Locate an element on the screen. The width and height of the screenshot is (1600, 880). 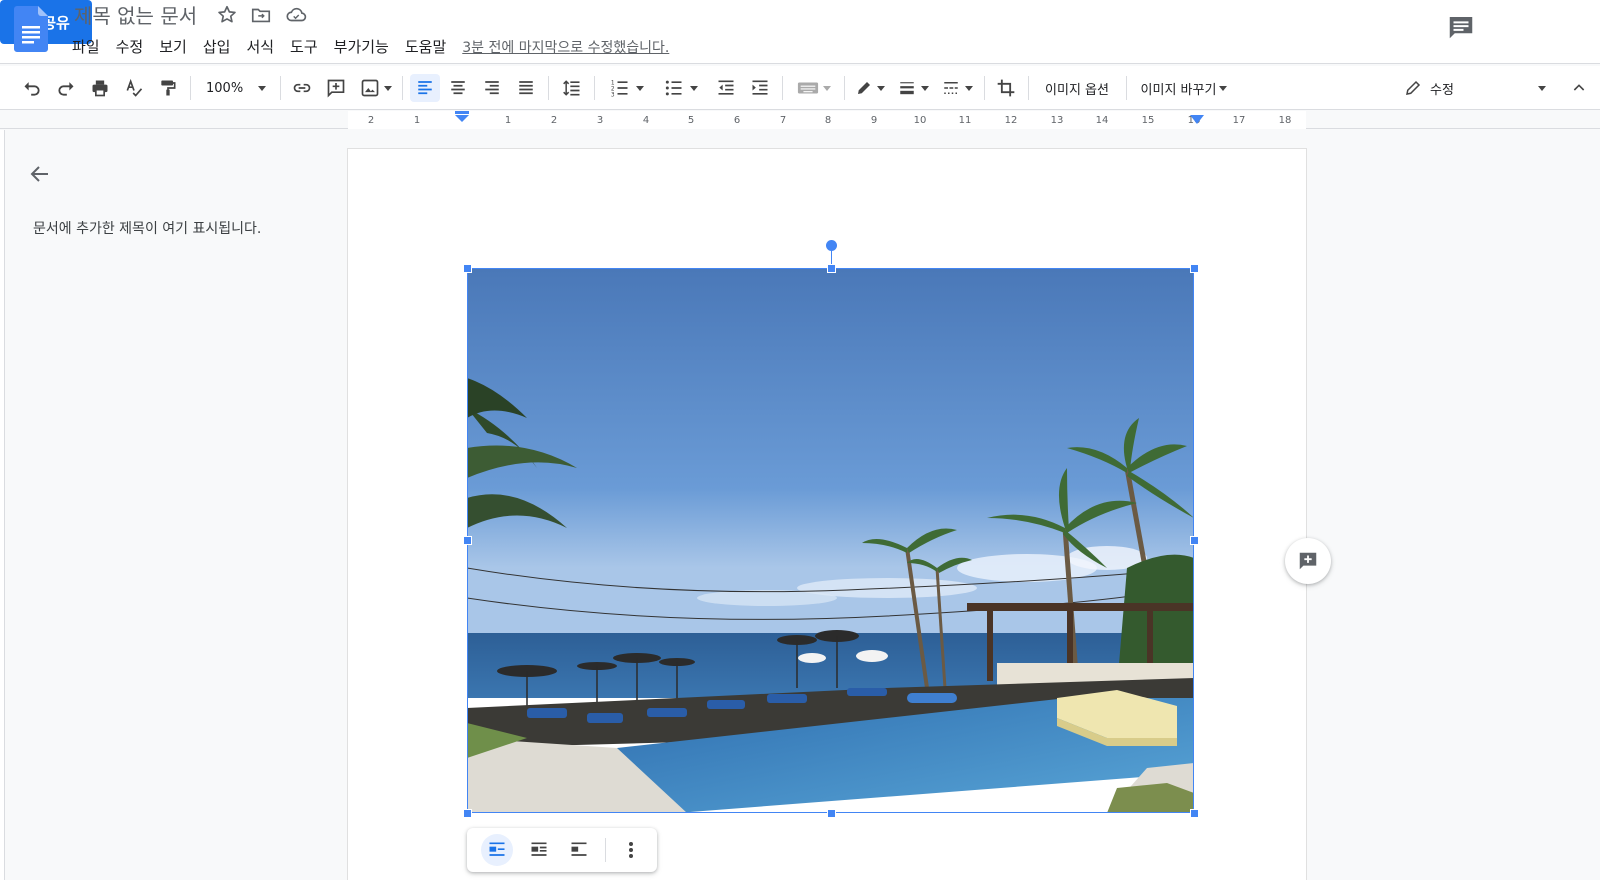
align-center-button is located at coordinates (458, 88).